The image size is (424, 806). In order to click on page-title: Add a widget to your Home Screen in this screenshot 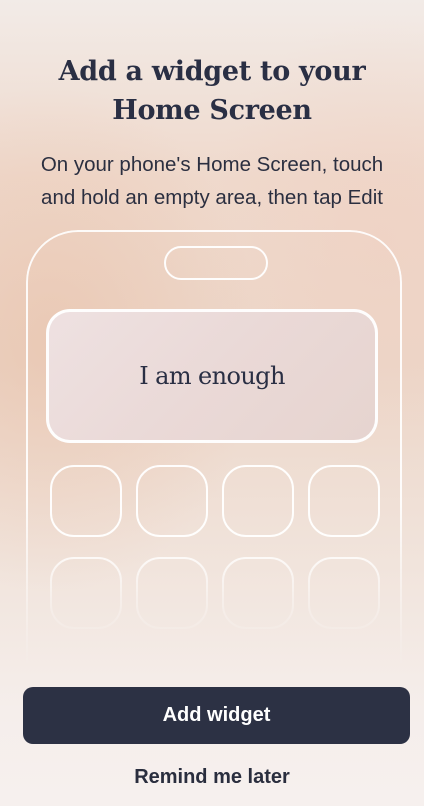, I will do `click(212, 91)`.